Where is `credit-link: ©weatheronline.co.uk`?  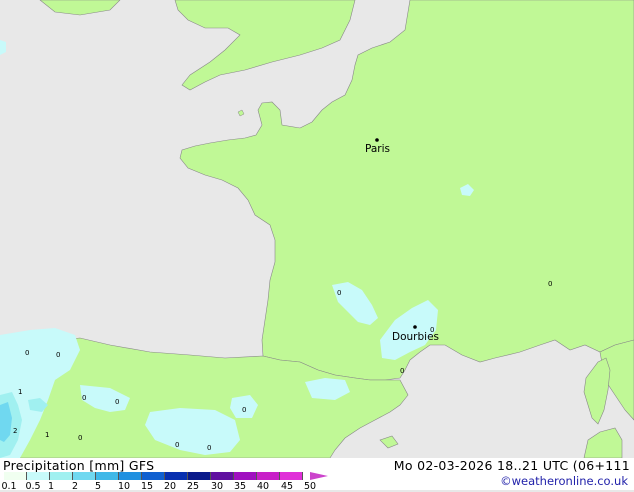
credit-link: ©weatheronline.co.uk is located at coordinates (564, 481).